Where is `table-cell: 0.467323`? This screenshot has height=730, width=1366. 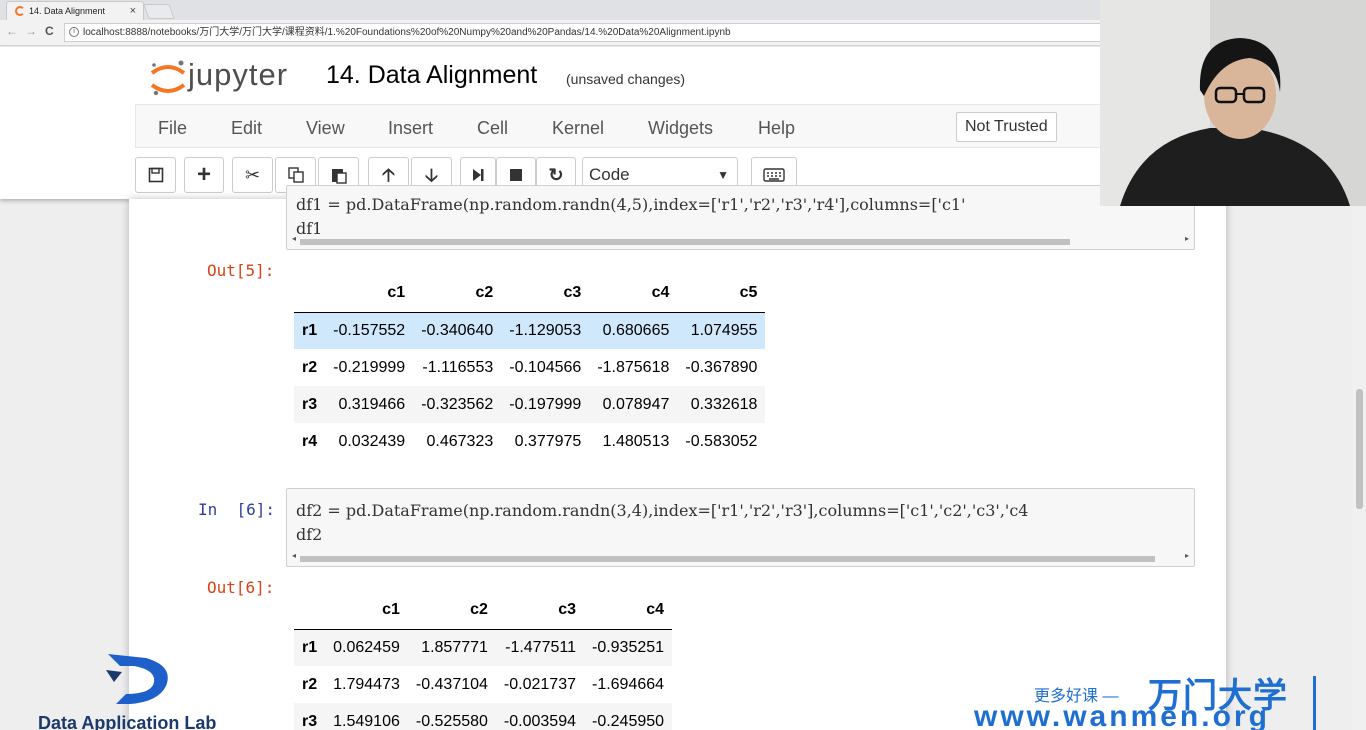 table-cell: 0.467323 is located at coordinates (460, 441).